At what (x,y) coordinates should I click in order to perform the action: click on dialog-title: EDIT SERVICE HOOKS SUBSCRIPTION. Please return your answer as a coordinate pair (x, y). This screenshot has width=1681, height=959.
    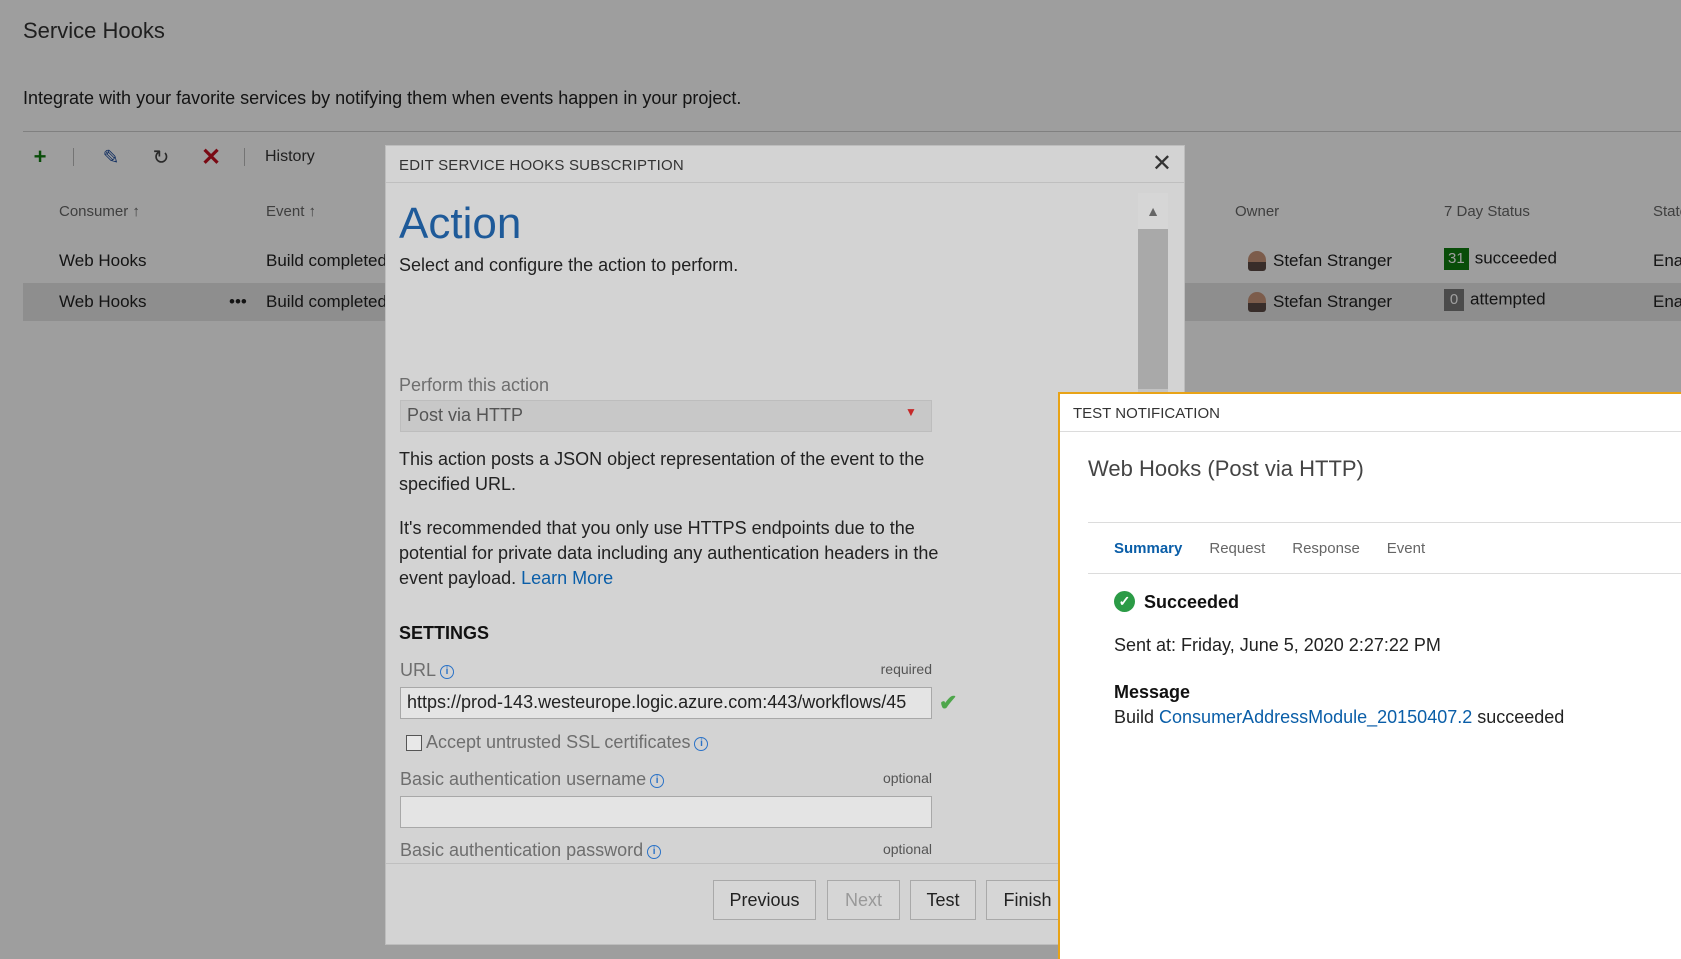
    Looking at the image, I should click on (541, 165).